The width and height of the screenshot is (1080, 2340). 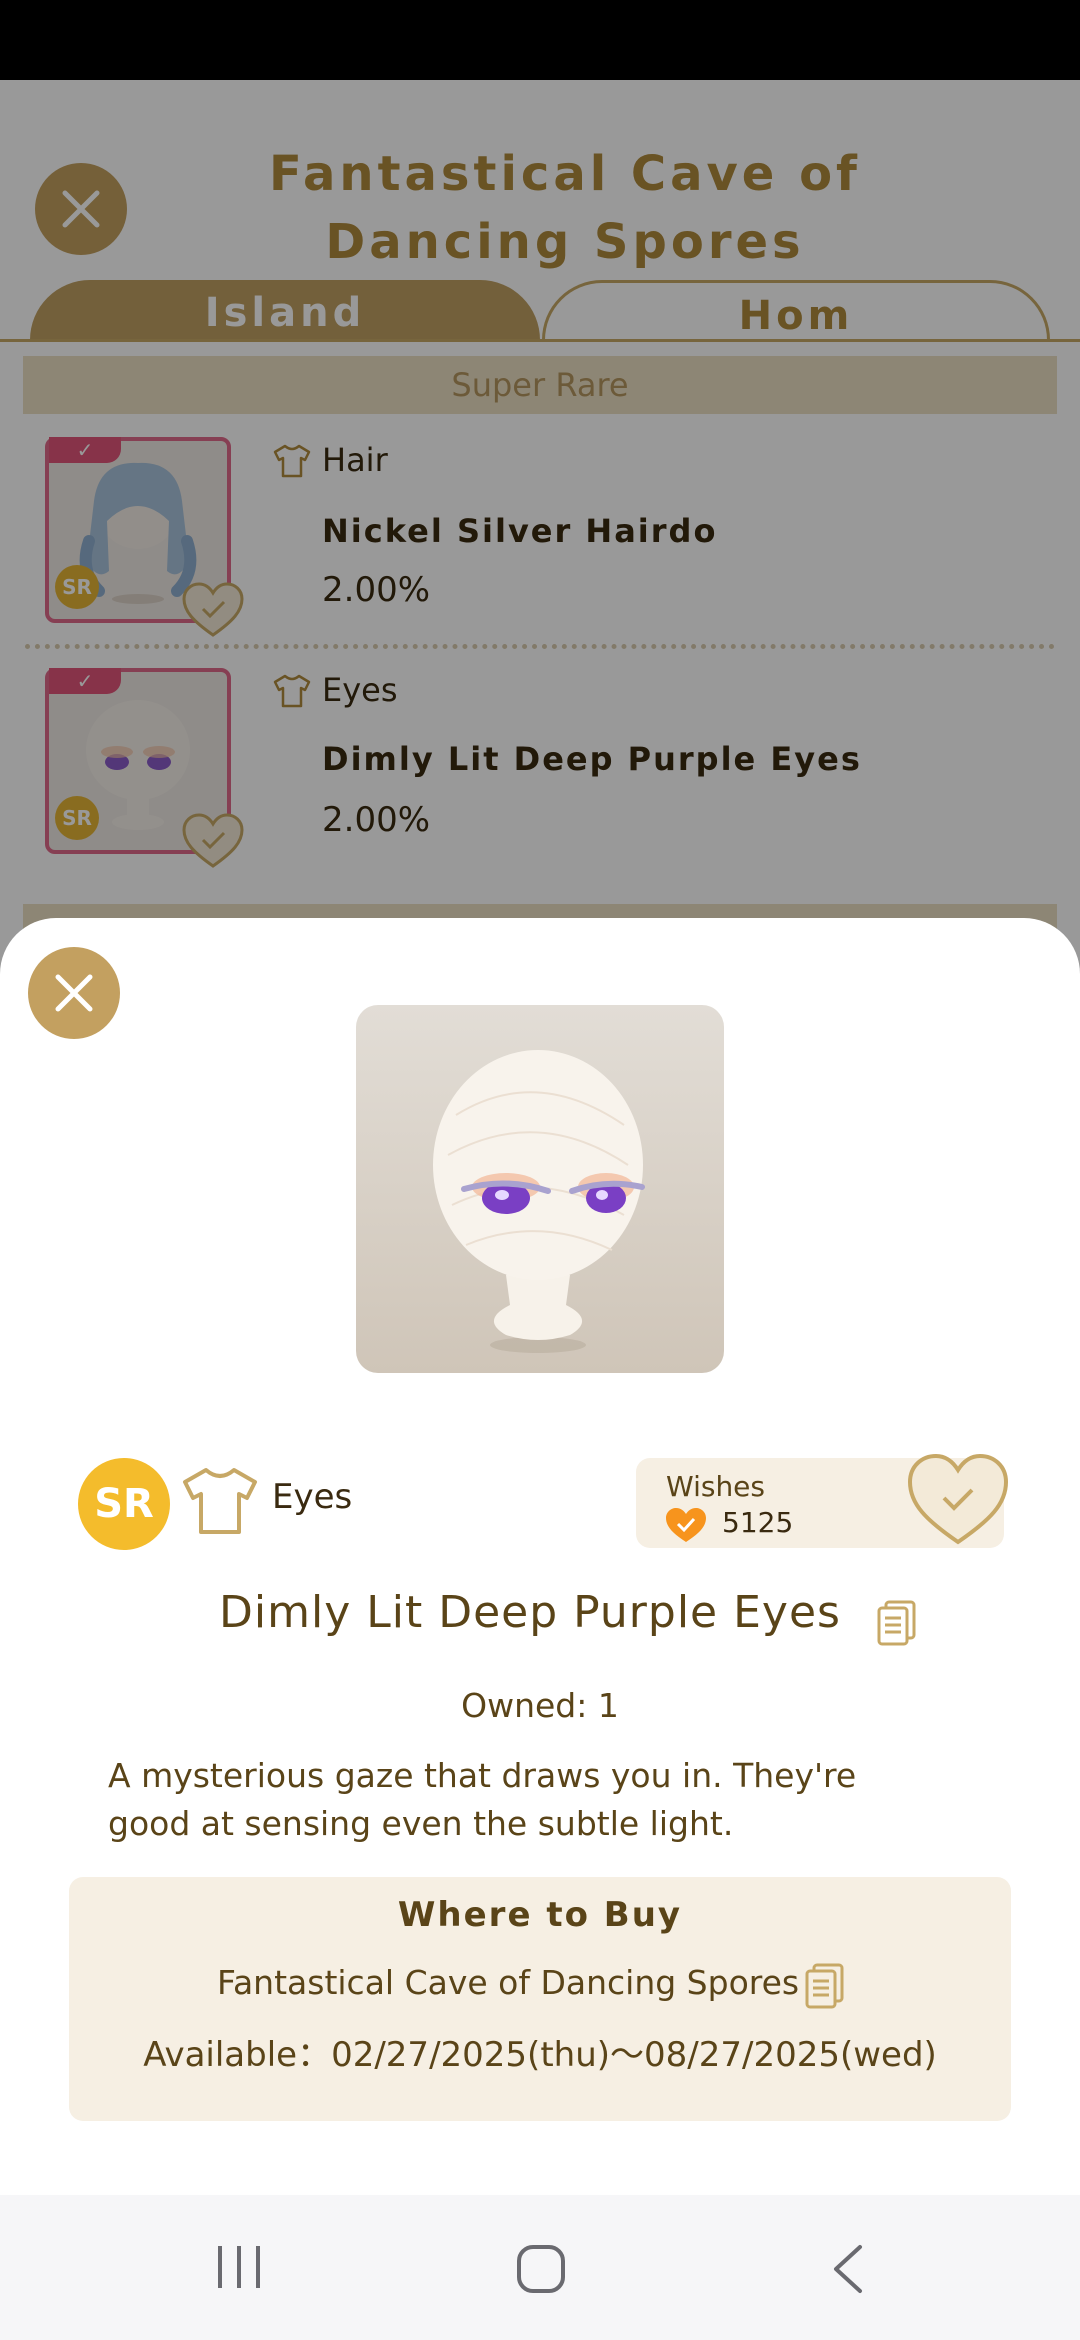 I want to click on source-event-name: Fantastical Cave of Dancing Spores, so click(x=508, y=1982).